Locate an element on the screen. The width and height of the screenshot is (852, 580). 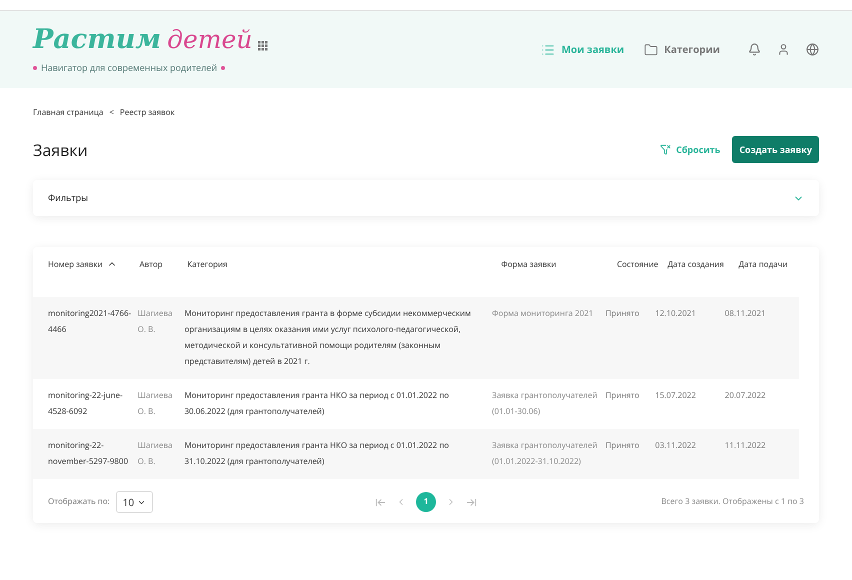
grid-icon is located at coordinates (263, 45).